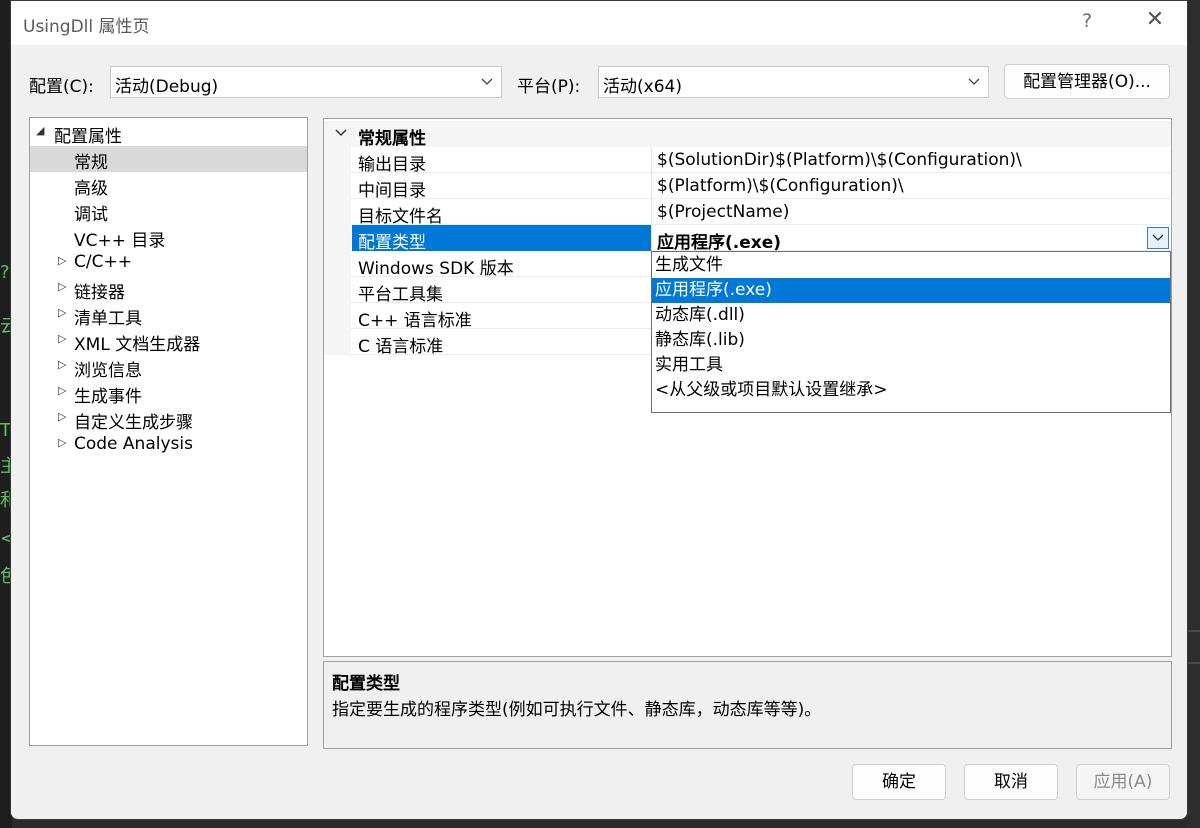 This screenshot has height=828, width=1200. I want to click on tree-item-advanced: 高级, so click(168, 185).